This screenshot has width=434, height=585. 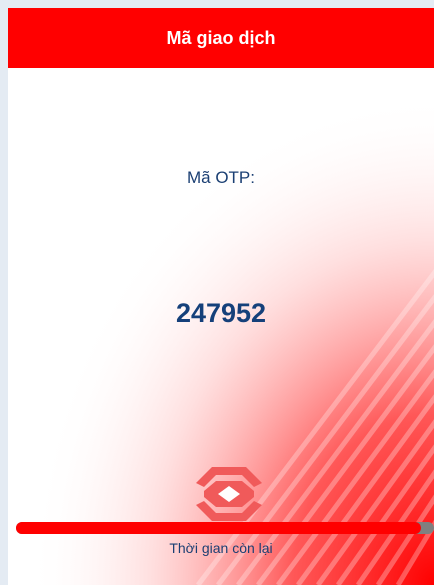 What do you see at coordinates (219, 528) in the screenshot?
I see `countdown-progress-fill` at bounding box center [219, 528].